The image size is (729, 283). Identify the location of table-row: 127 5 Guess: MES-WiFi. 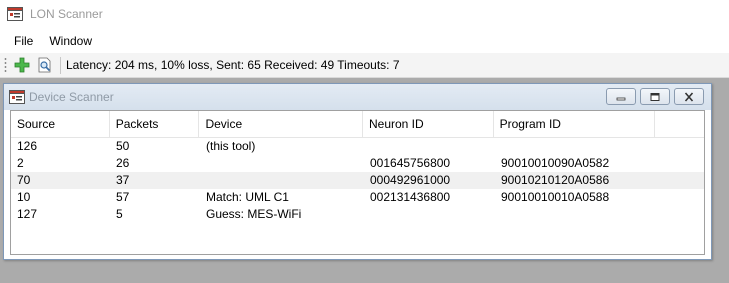
(357, 214).